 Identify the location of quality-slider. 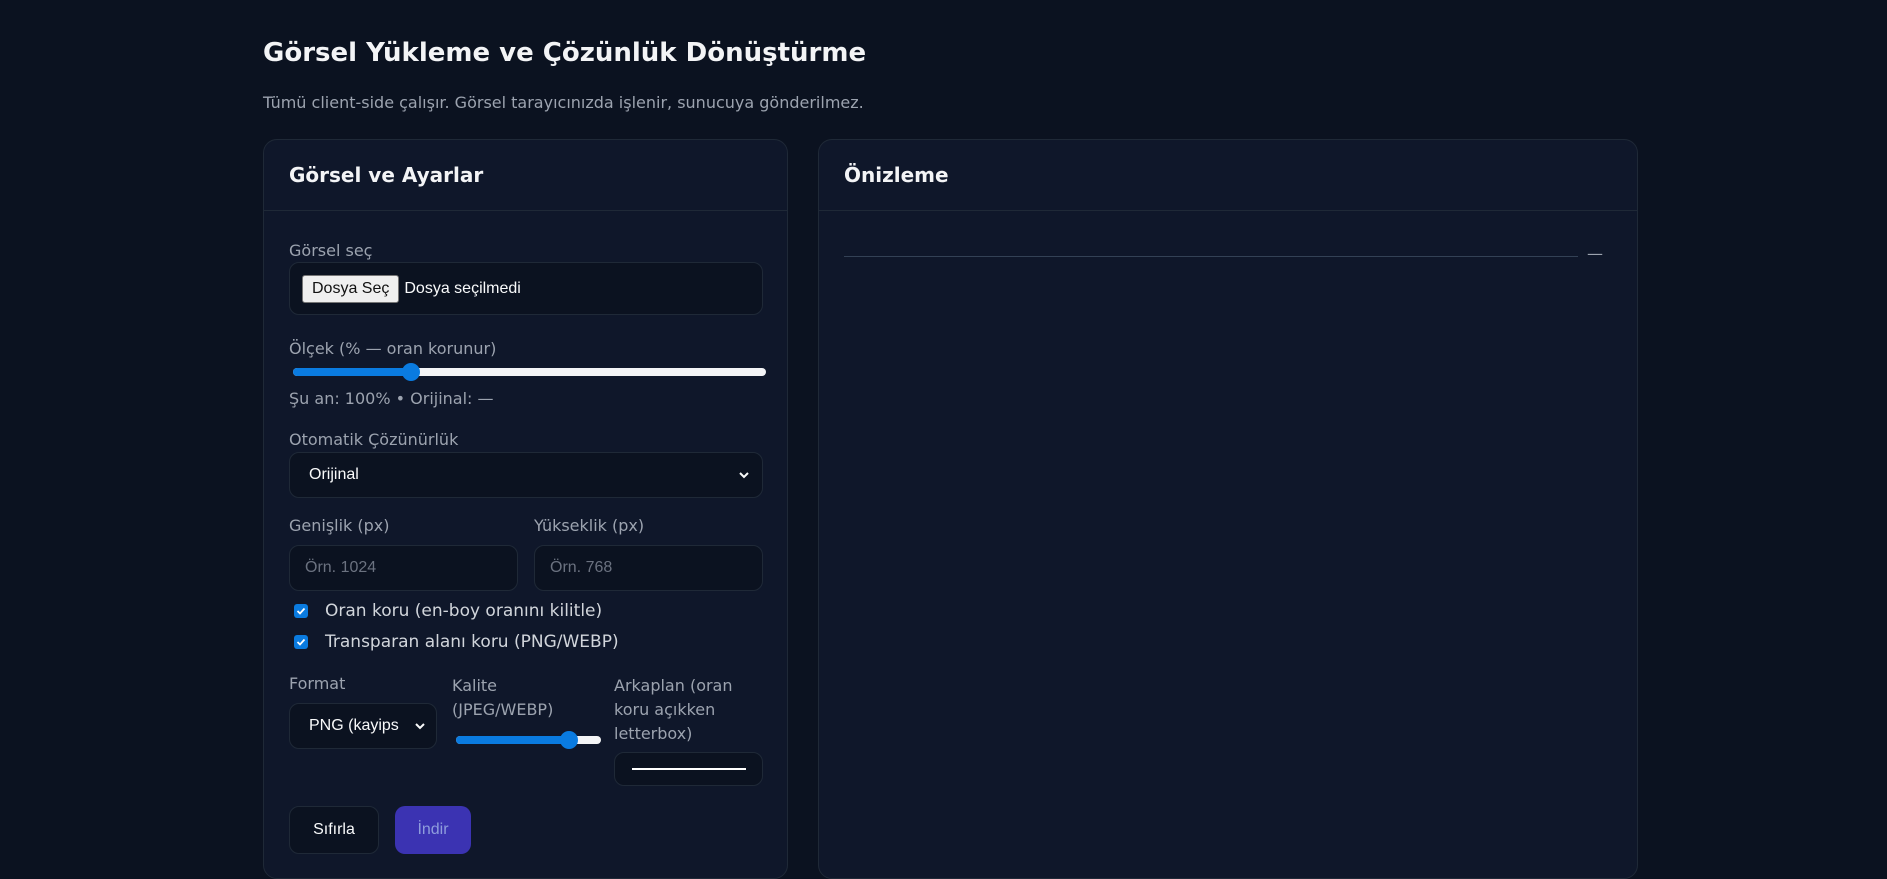
(526, 740).